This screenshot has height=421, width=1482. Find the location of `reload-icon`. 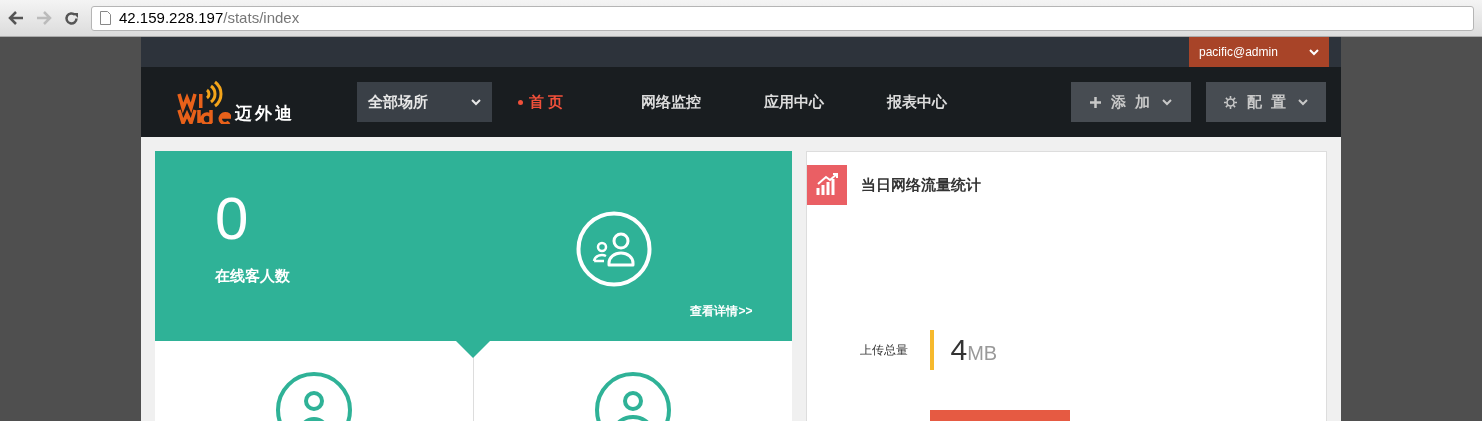

reload-icon is located at coordinates (71, 18).